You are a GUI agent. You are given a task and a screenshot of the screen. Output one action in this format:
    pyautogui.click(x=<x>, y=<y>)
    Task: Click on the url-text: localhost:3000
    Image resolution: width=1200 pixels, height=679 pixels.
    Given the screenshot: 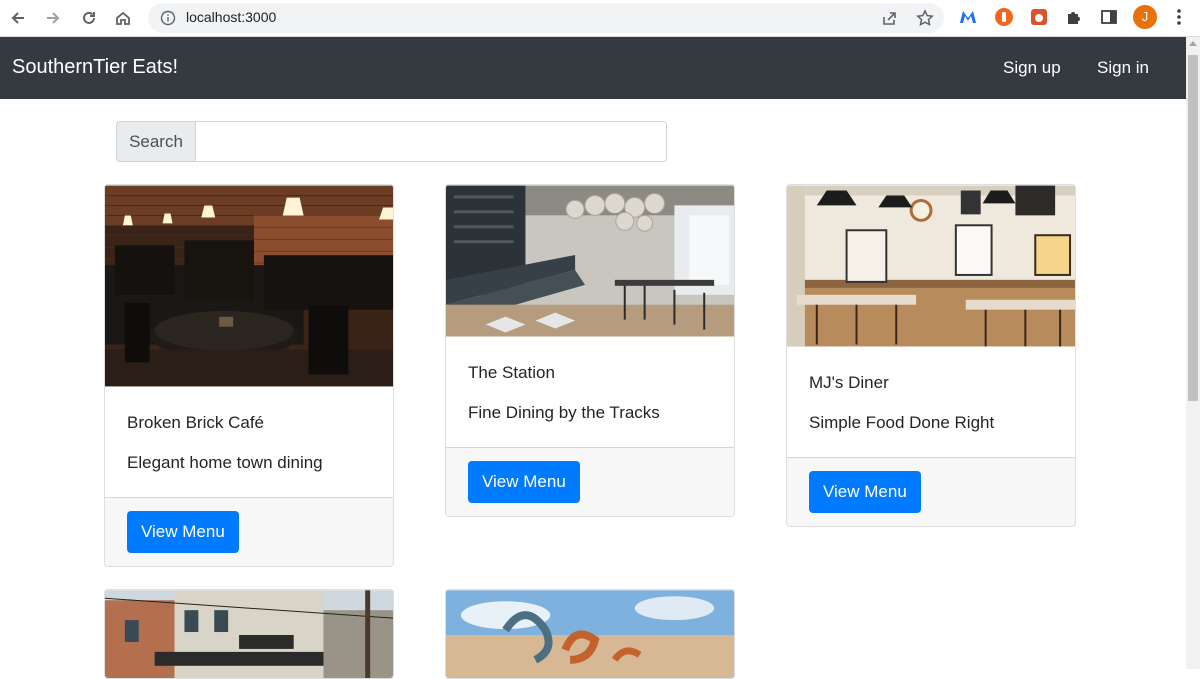 What is the action you would take?
    pyautogui.click(x=231, y=17)
    